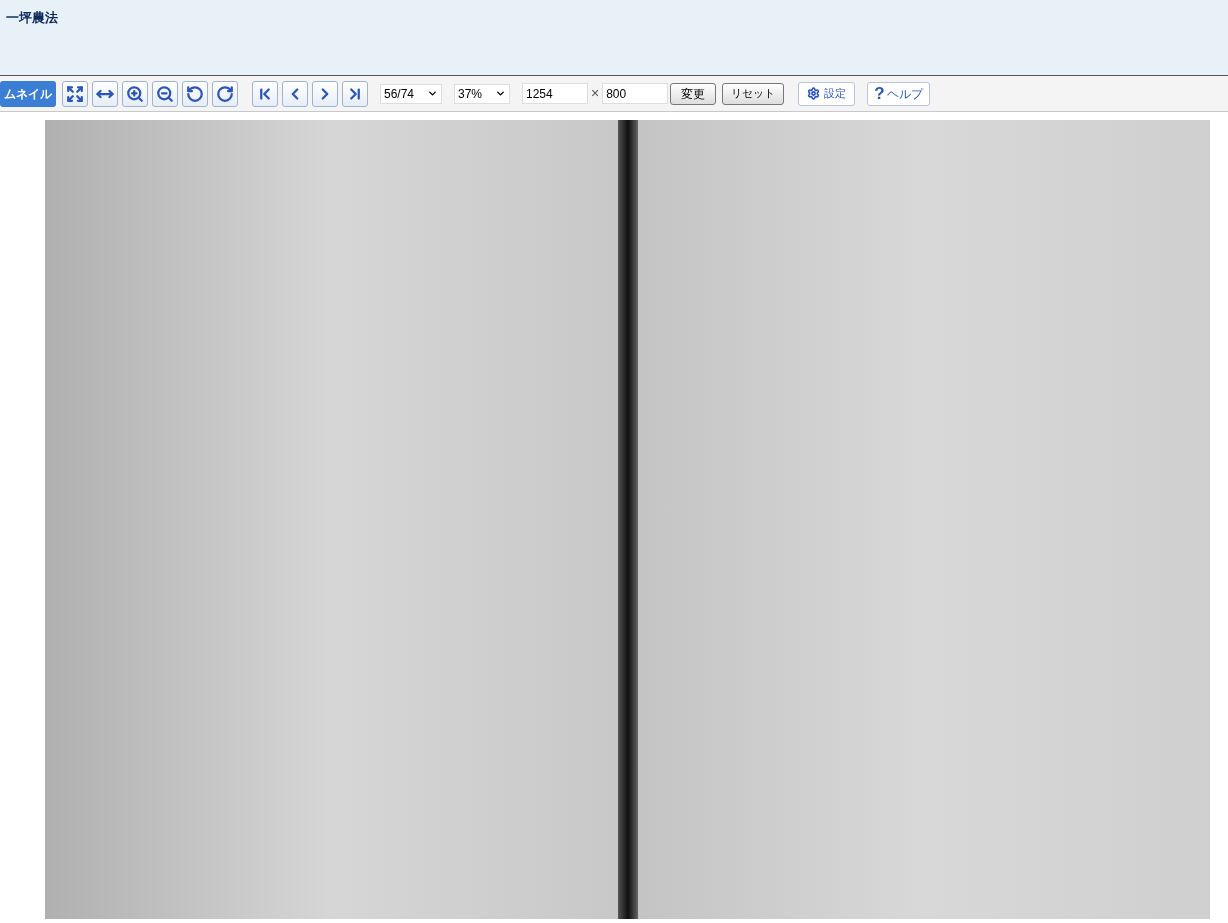 The height and width of the screenshot is (923, 1228). What do you see at coordinates (827, 93) in the screenshot?
I see `settings-button: 設定` at bounding box center [827, 93].